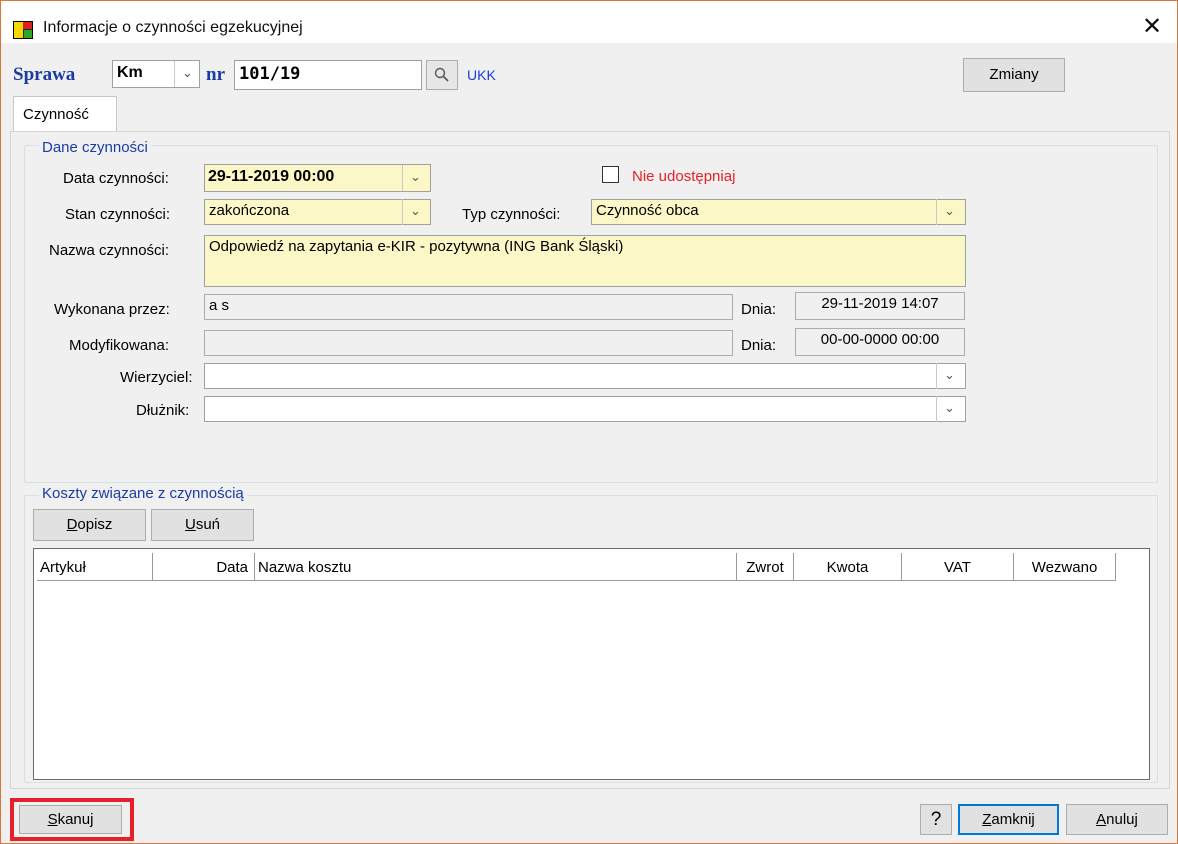 The width and height of the screenshot is (1178, 844). Describe the element at coordinates (328, 75) in the screenshot. I see `case-nr-input: 101/19` at that location.